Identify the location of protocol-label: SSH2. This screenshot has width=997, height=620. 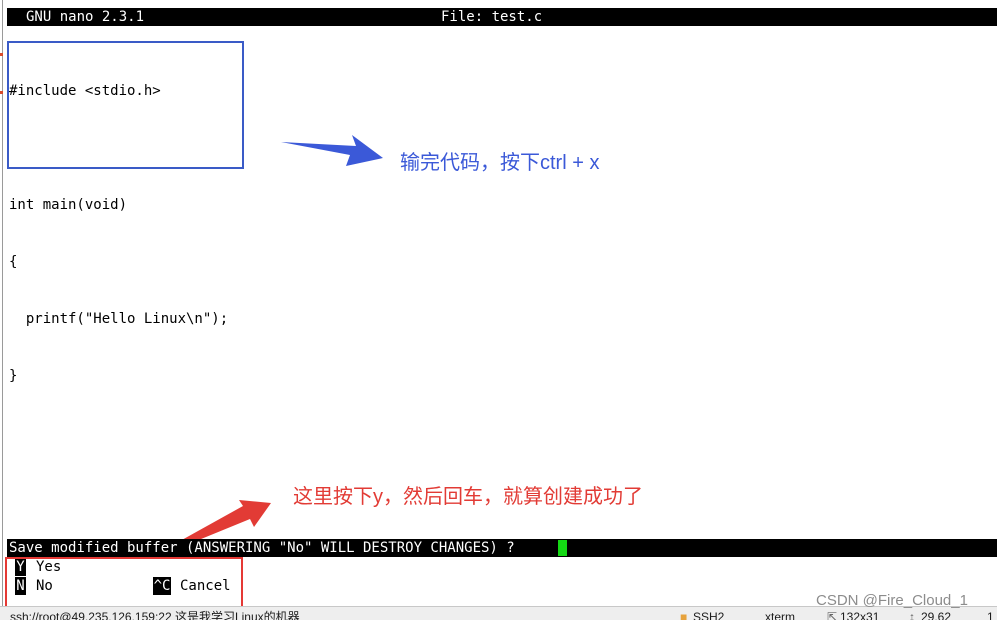
(709, 615).